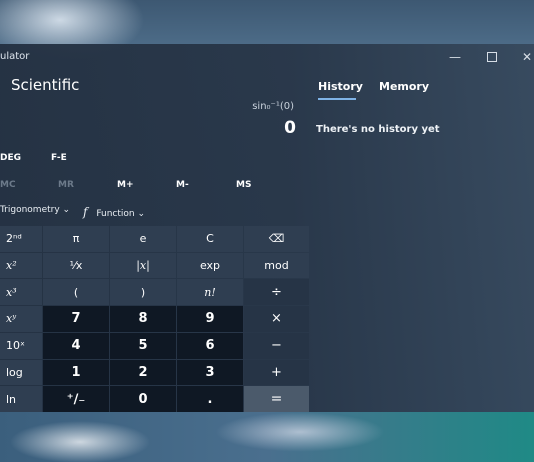 The image size is (534, 462). Describe the element at coordinates (210, 239) in the screenshot. I see `clear-button: C` at that location.